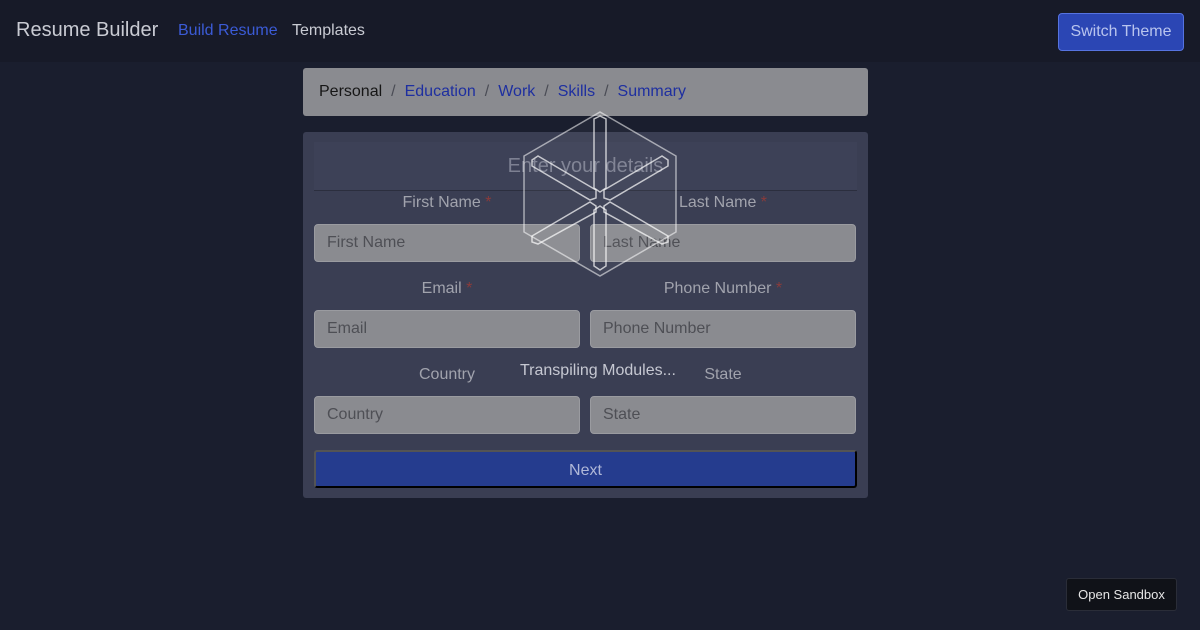 The image size is (1200, 630). I want to click on breadcrumb-item-education: Education, so click(440, 92).